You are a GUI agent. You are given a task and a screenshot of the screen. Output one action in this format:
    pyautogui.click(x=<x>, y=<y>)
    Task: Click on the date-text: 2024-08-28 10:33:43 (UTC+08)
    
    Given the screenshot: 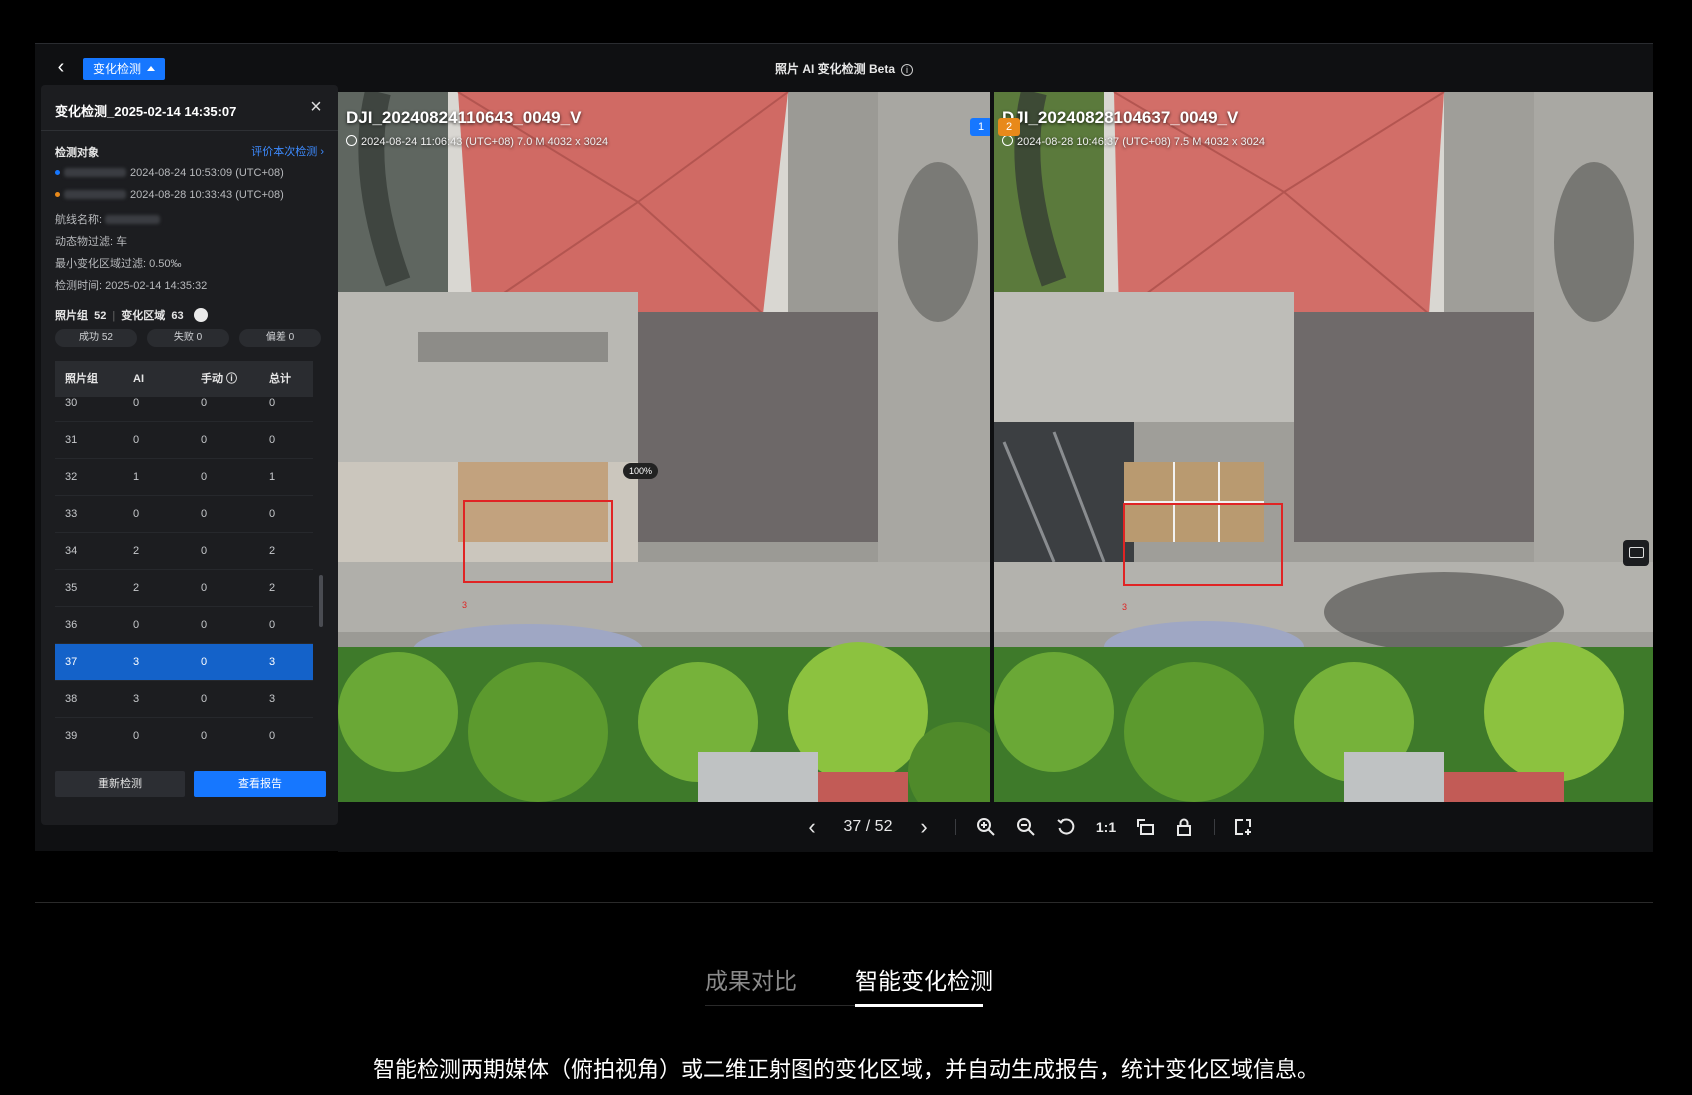 What is the action you would take?
    pyautogui.click(x=207, y=195)
    